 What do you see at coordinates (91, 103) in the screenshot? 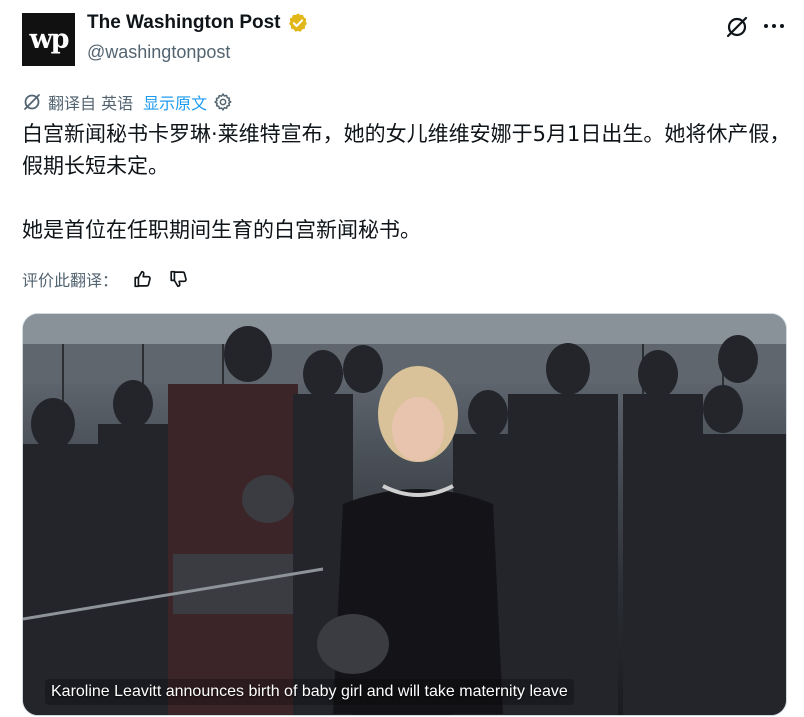
I see `translated-from-label: 翻译自 英语` at bounding box center [91, 103].